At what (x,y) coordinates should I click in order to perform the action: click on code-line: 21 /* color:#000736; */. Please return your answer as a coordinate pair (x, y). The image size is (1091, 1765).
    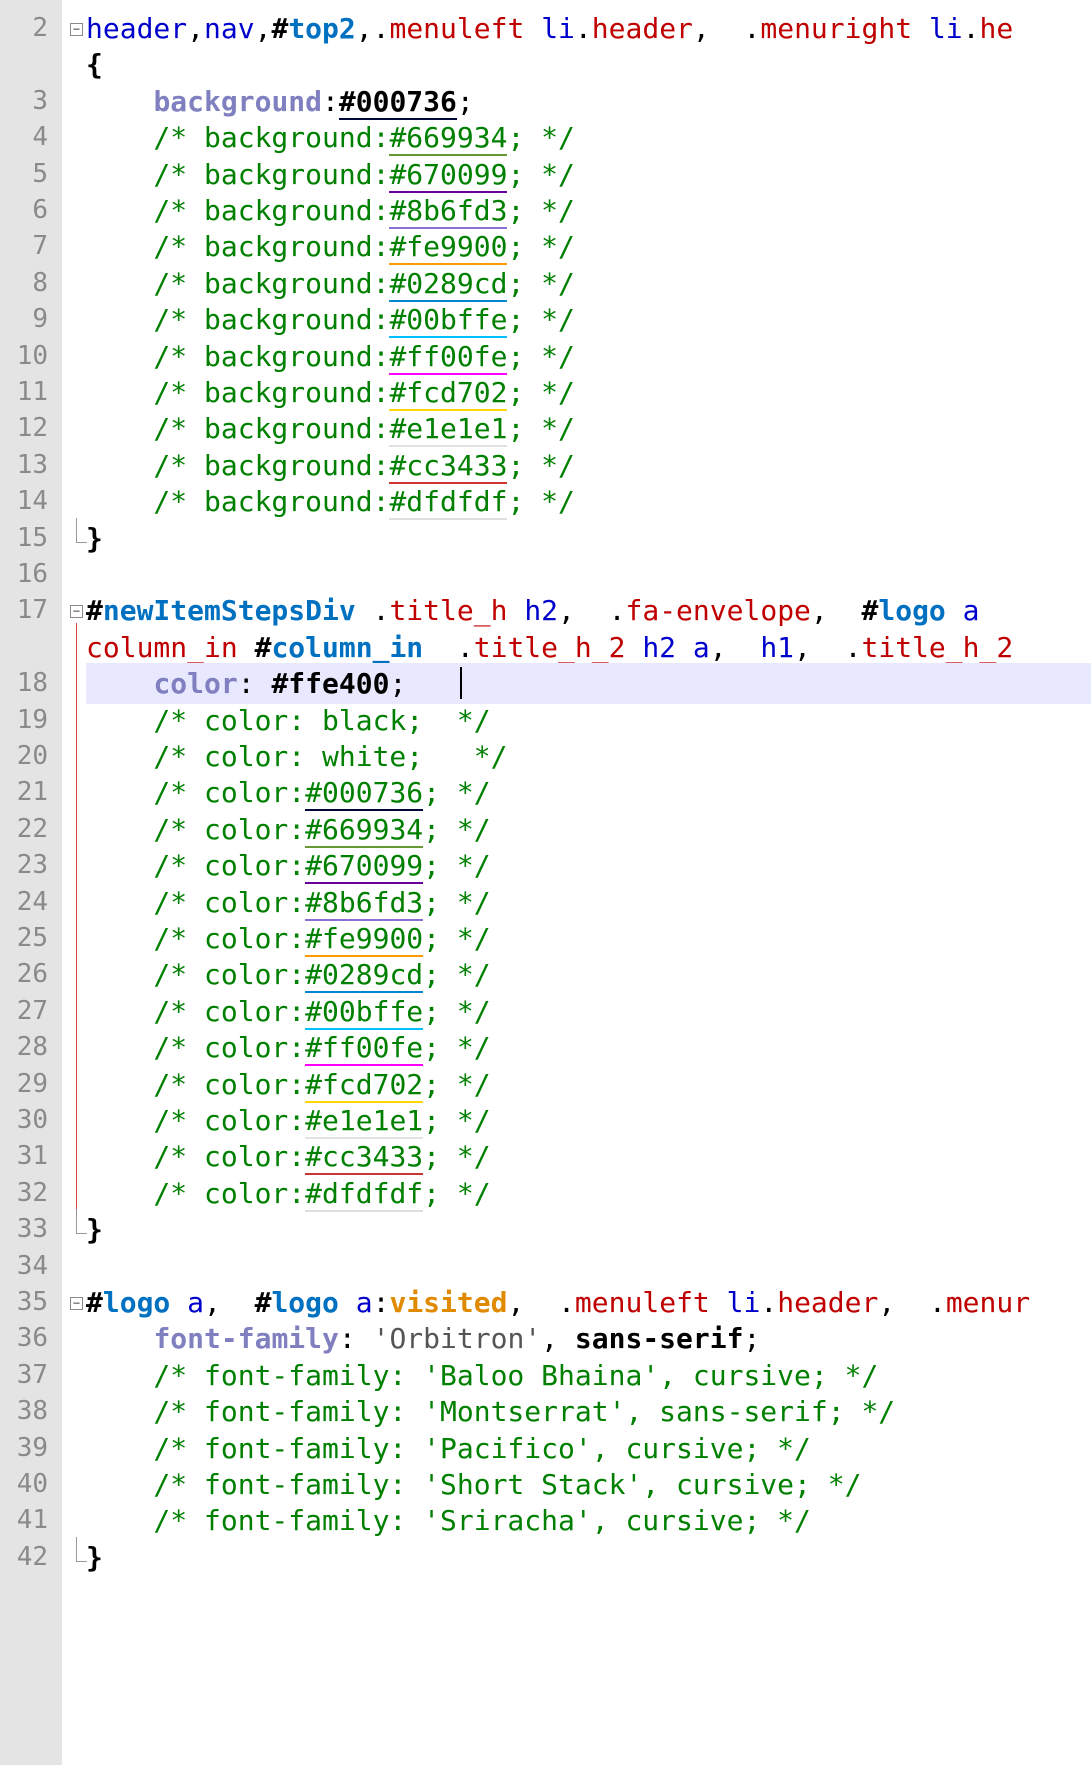
    Looking at the image, I should click on (545, 792).